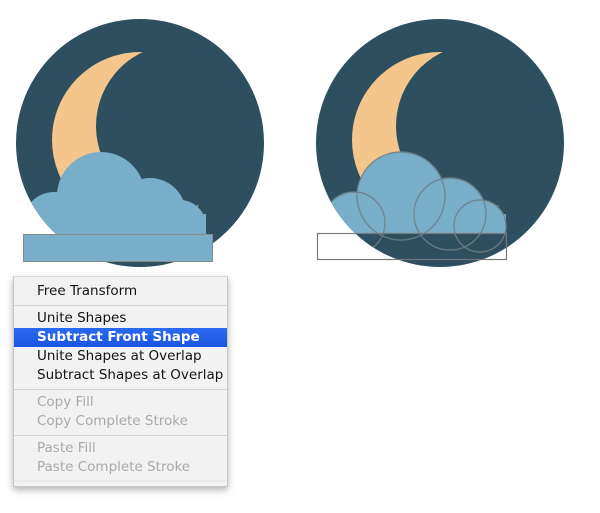 This screenshot has width=600, height=513. Describe the element at coordinates (120, 481) in the screenshot. I see `menu-bottom-strip` at that location.